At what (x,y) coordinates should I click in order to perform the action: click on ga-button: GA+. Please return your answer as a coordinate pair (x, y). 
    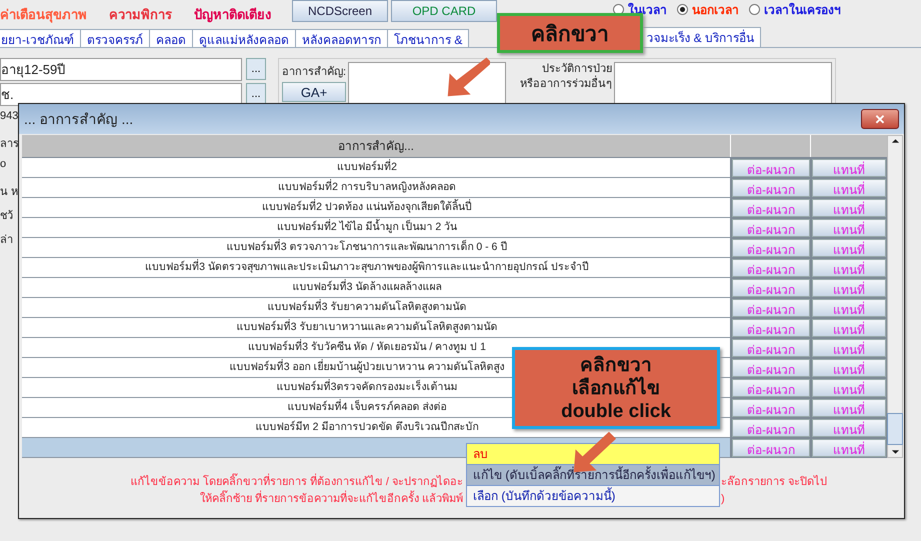
    Looking at the image, I should click on (314, 92).